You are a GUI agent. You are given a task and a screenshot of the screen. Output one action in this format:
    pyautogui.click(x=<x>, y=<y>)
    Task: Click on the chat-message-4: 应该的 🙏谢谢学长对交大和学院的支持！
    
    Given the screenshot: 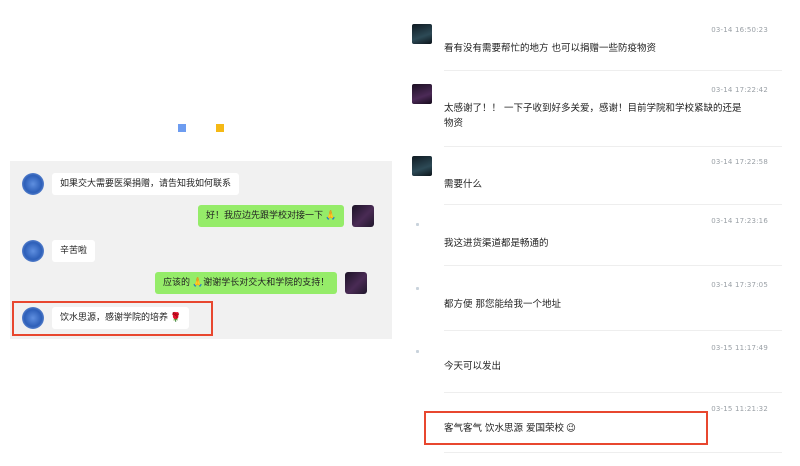 What is the action you would take?
    pyautogui.click(x=261, y=283)
    